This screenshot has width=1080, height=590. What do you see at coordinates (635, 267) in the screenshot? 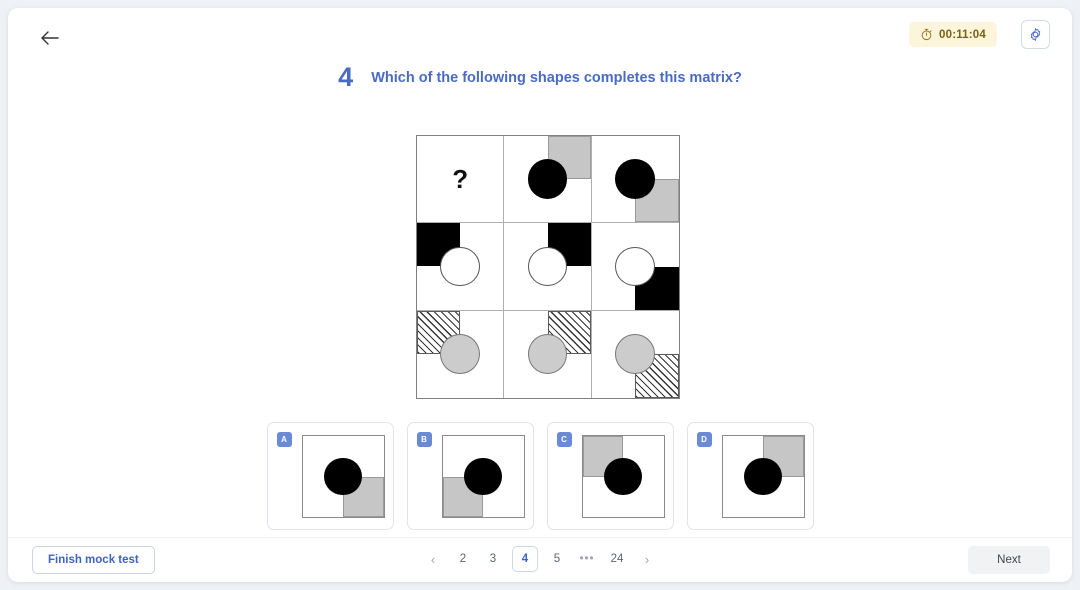
I see `matrix-cell-r2c3` at bounding box center [635, 267].